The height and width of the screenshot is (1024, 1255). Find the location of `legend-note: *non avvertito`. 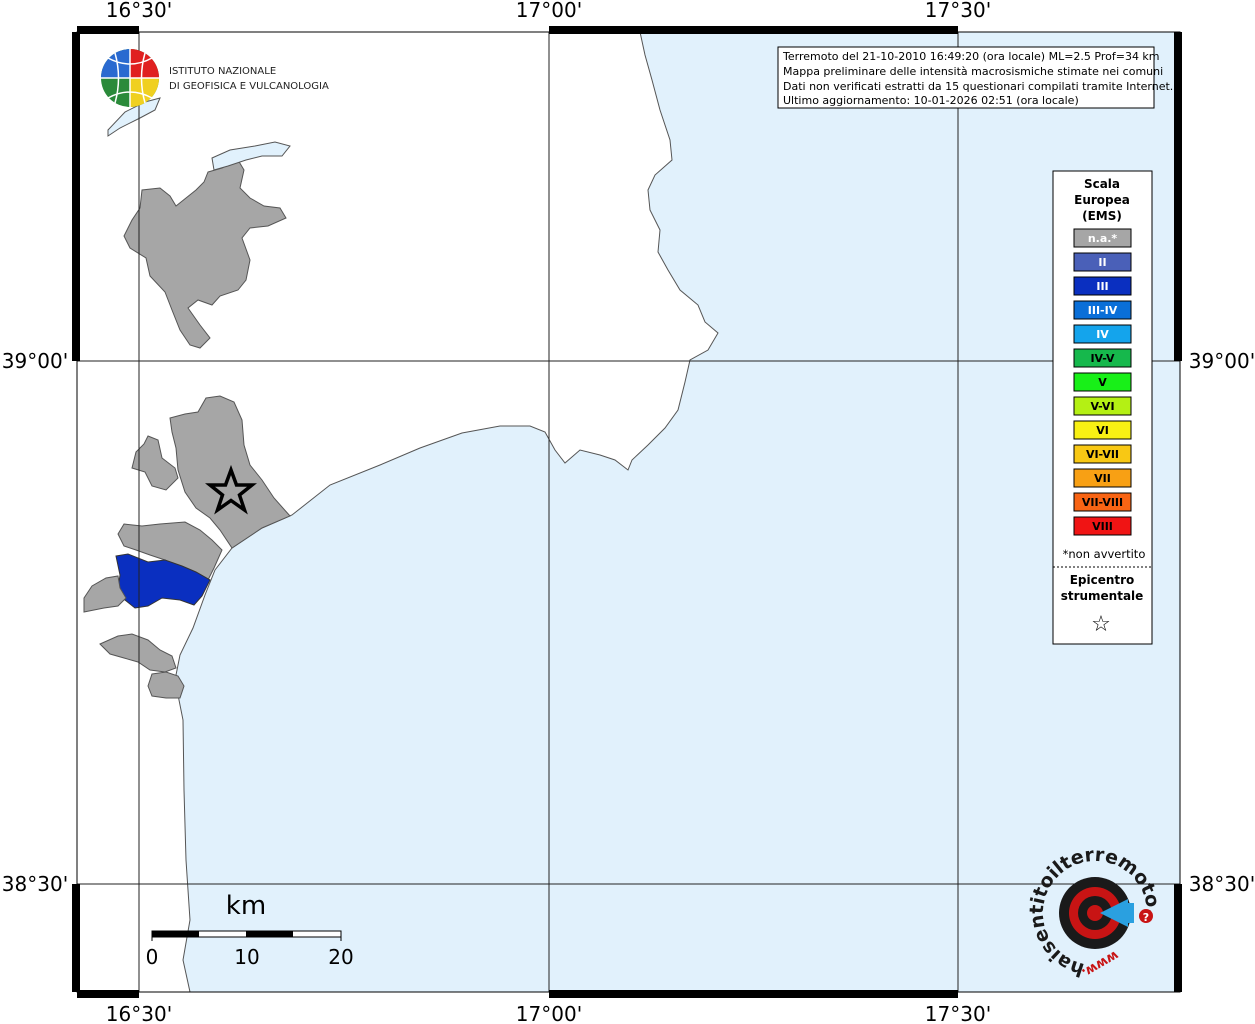

legend-note: *non avvertito is located at coordinates (1104, 554).